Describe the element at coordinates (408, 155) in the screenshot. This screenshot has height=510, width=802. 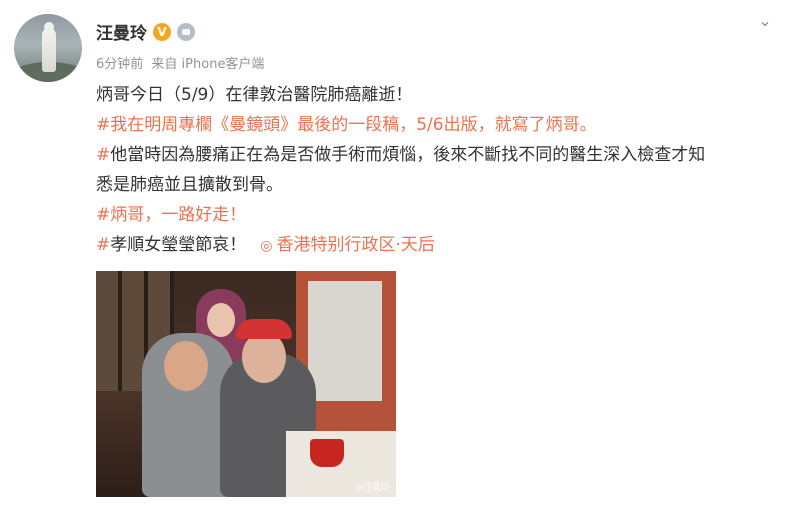
I see `post-text: 他當時因為腰痛正在為是否做手術而煩惱，後來不斷找不同的醫生深入檢查才知` at that location.